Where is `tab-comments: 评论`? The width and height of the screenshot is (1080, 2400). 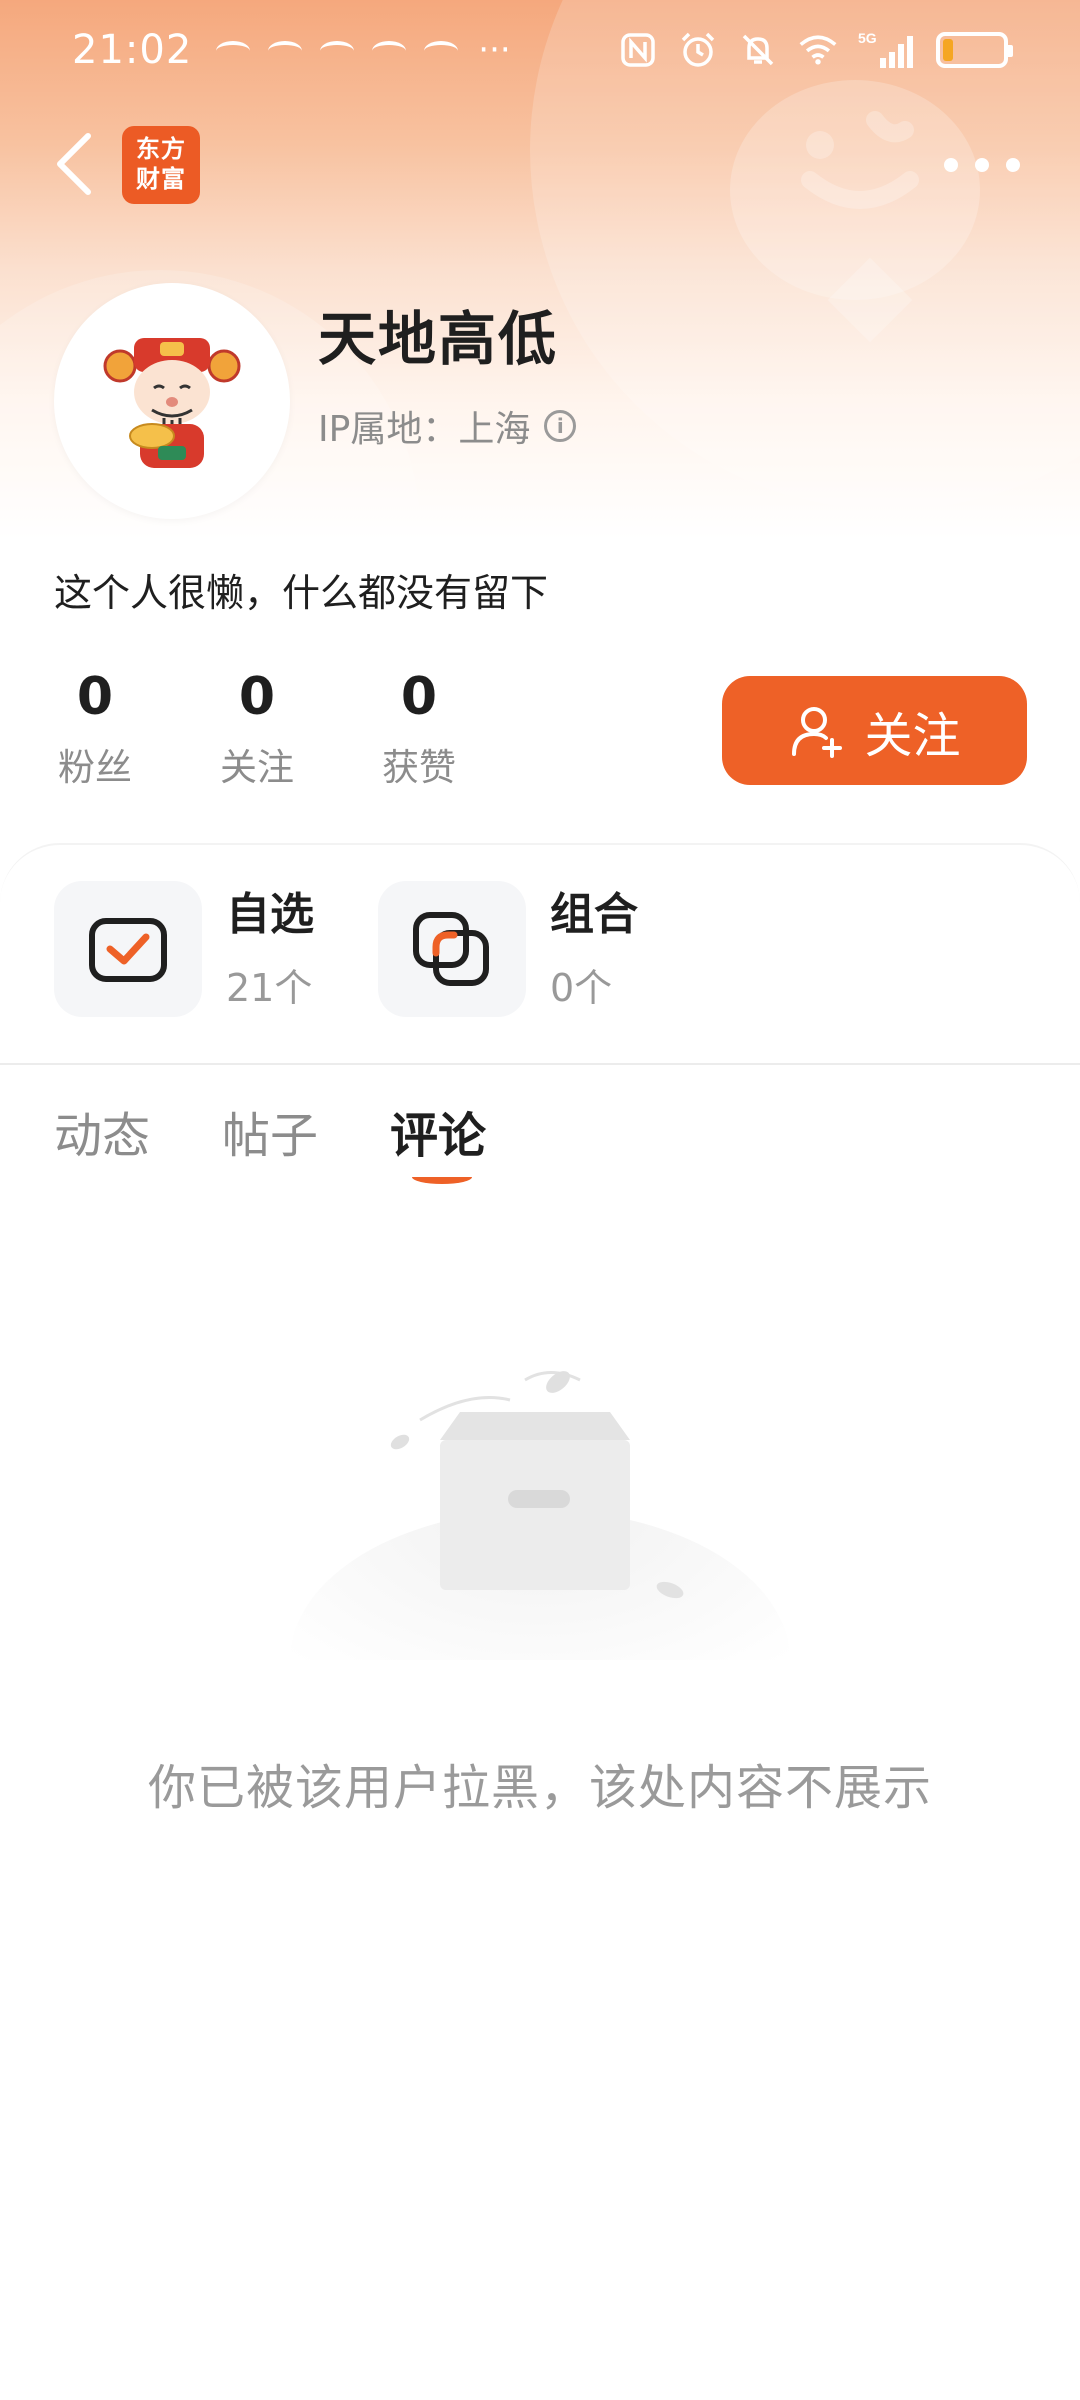
tab-comments: 评论 is located at coordinates (438, 1140).